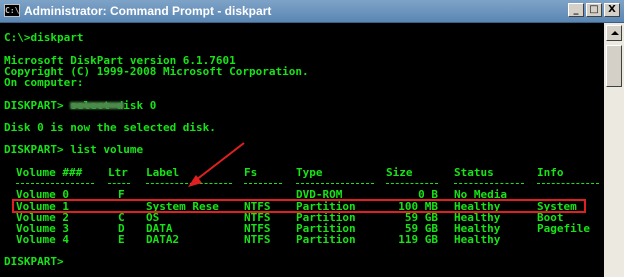 The width and height of the screenshot is (624, 277). What do you see at coordinates (12, 10) in the screenshot?
I see `console-app-icon: C:\` at bounding box center [12, 10].